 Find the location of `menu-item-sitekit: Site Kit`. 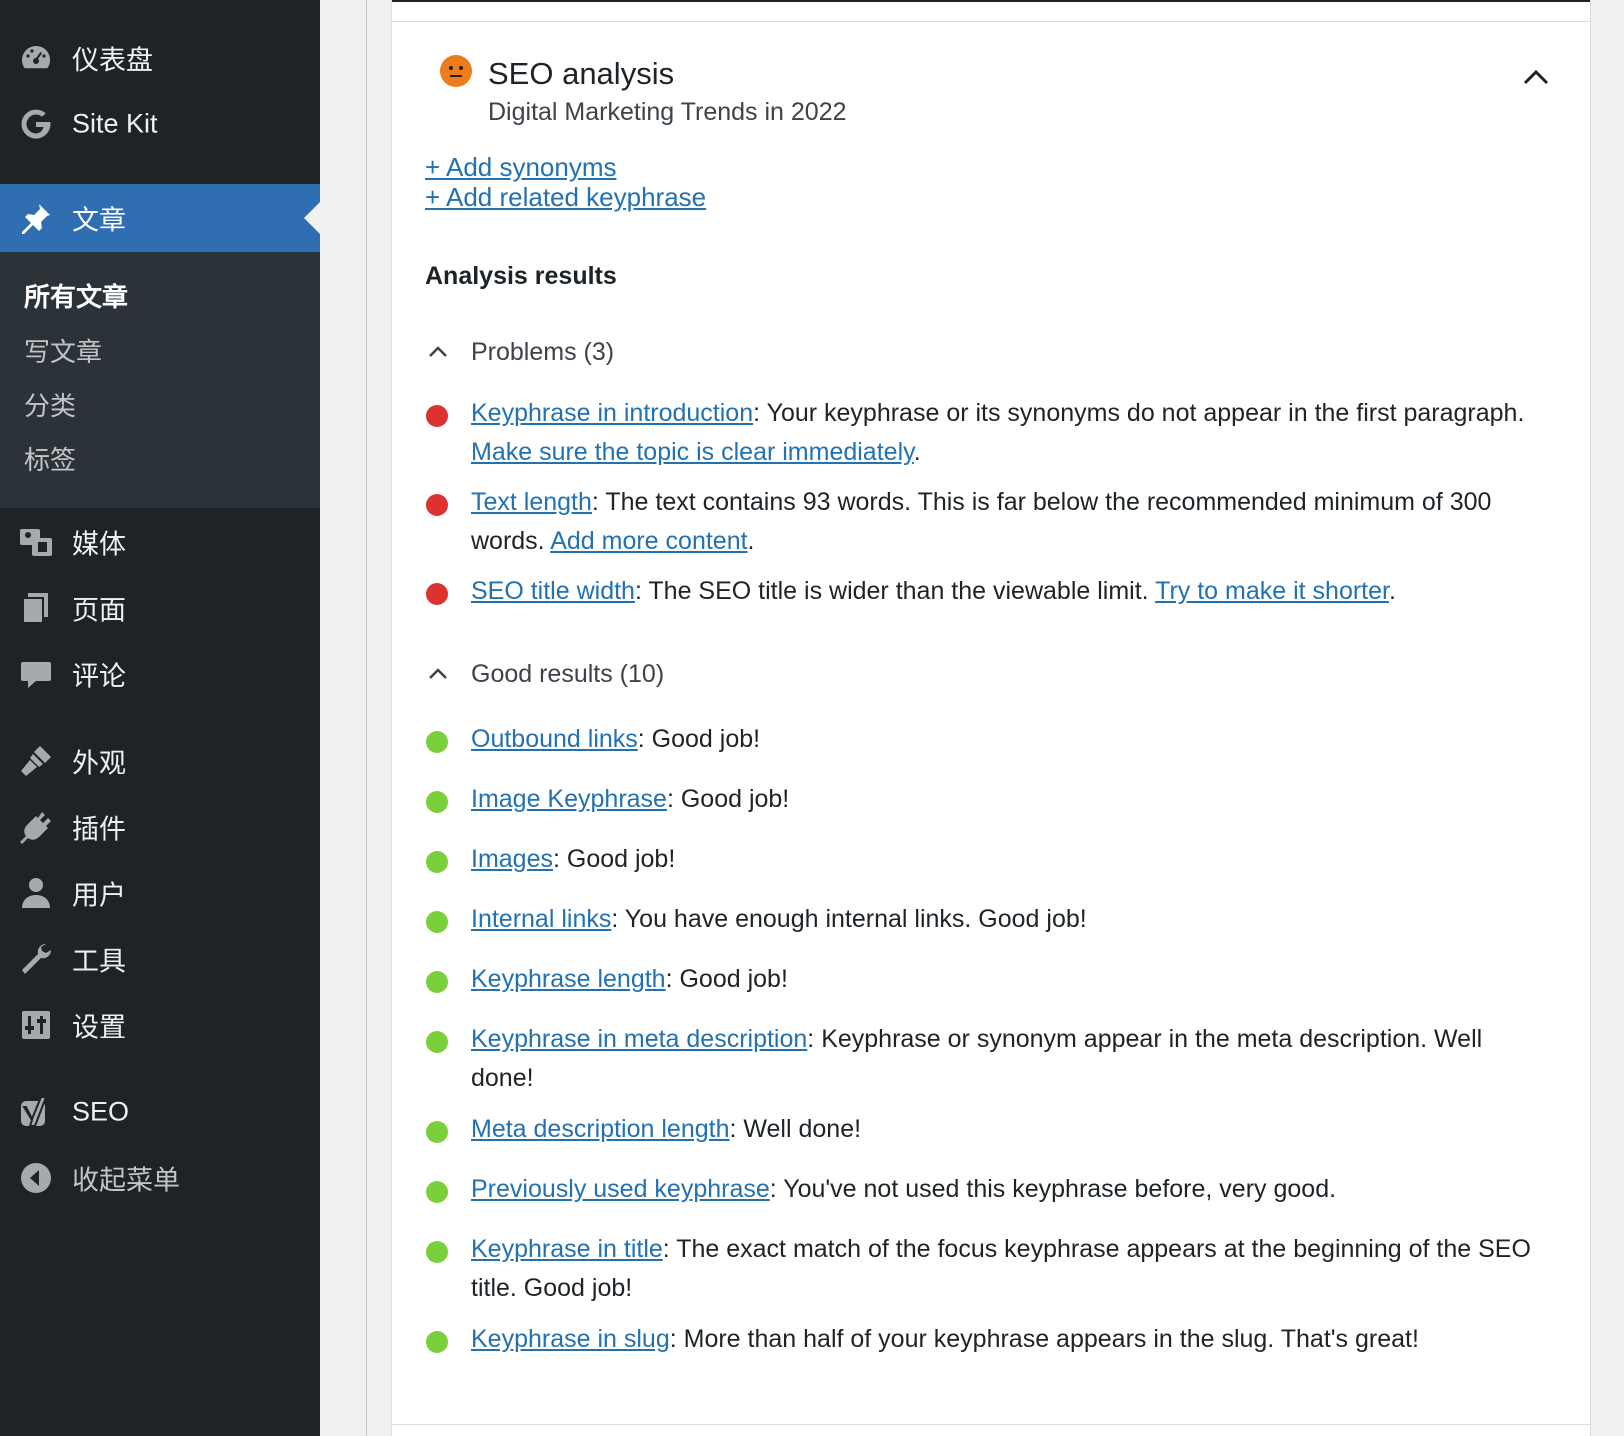

menu-item-sitekit: Site Kit is located at coordinates (160, 124).